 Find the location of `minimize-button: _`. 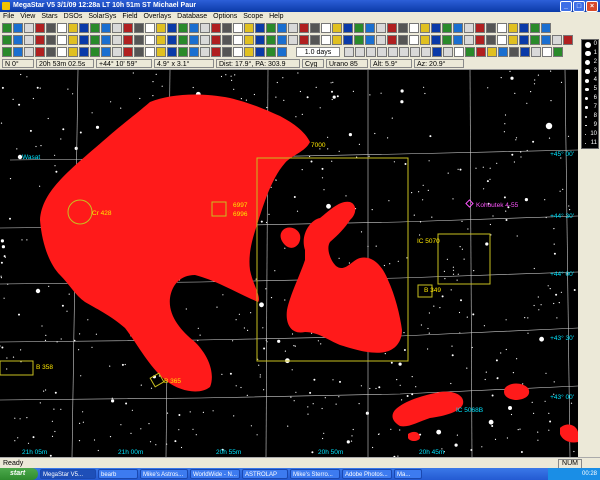

minimize-button: _ is located at coordinates (566, 6).